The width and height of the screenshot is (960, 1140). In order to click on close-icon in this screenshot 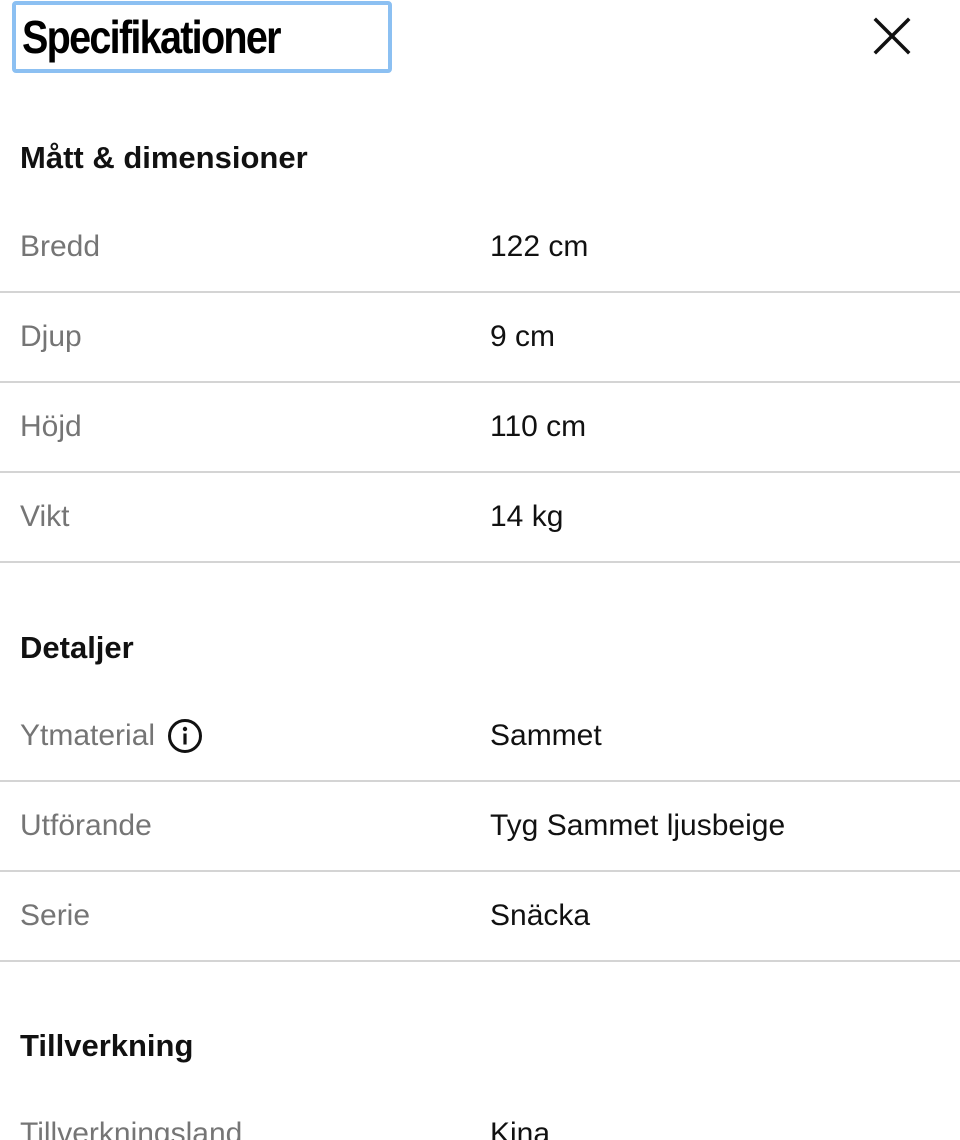, I will do `click(892, 36)`.